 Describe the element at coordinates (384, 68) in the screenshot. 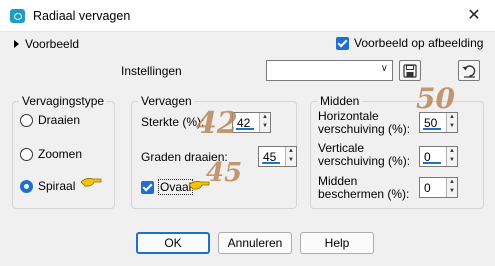

I see `chevron-down-icon: ∨` at that location.